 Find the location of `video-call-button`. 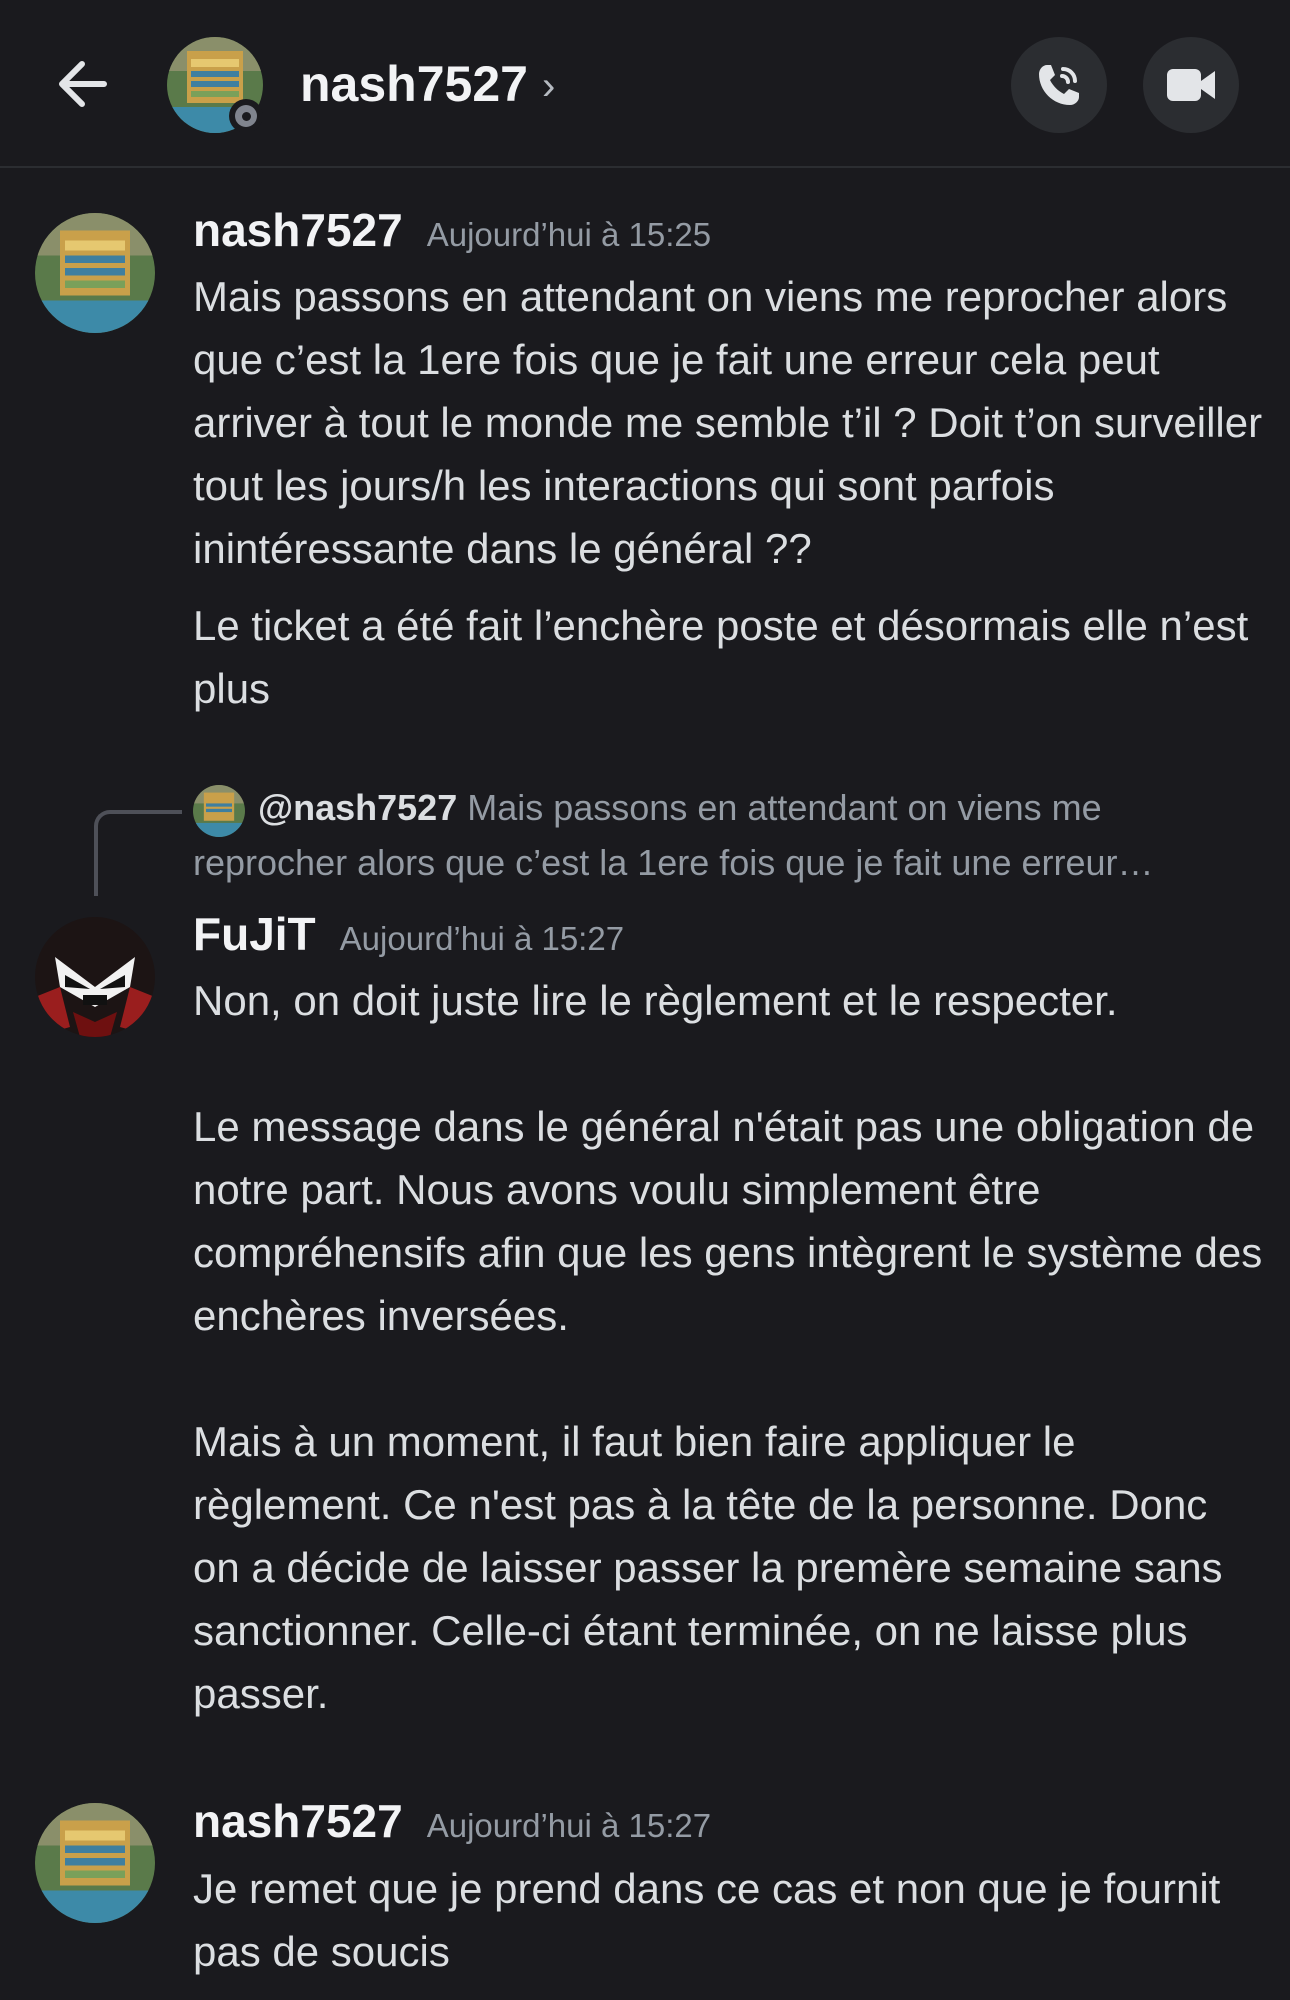

video-call-button is located at coordinates (1191, 85).